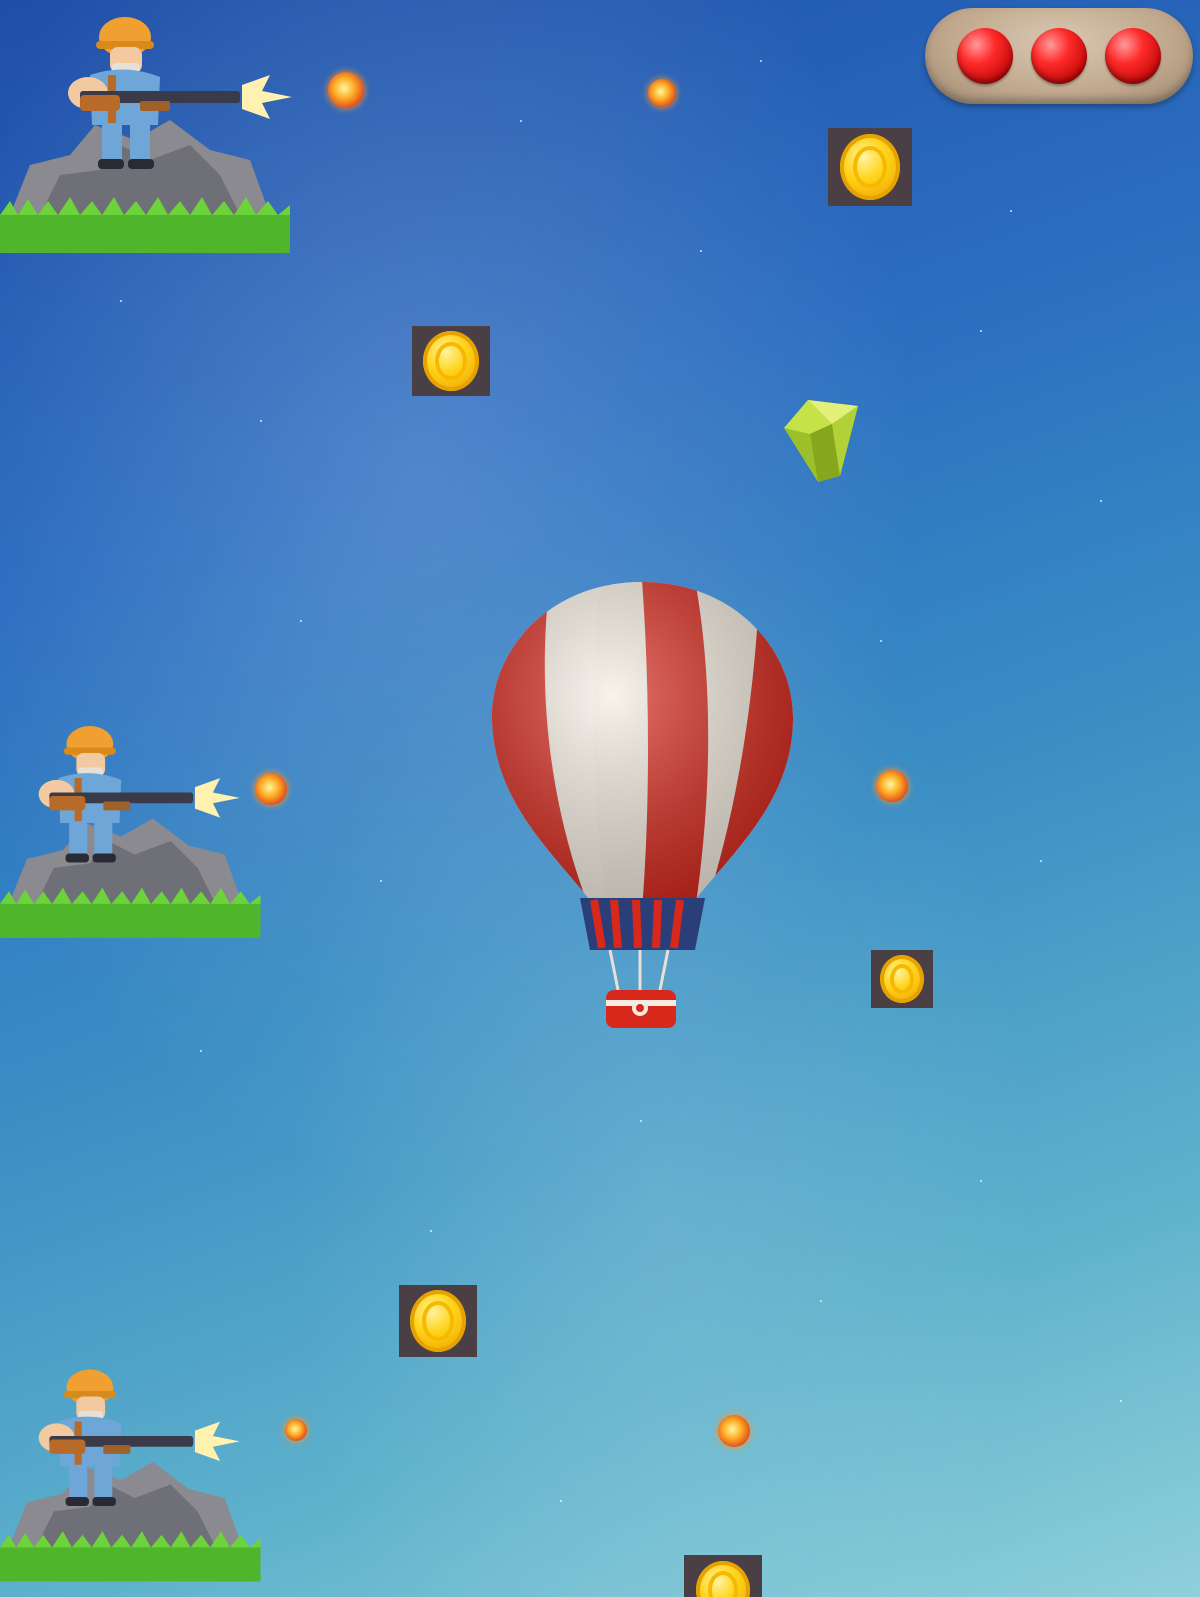 This screenshot has height=1597, width=1200. What do you see at coordinates (642, 810) in the screenshot?
I see `hot-air-balloon-player` at bounding box center [642, 810].